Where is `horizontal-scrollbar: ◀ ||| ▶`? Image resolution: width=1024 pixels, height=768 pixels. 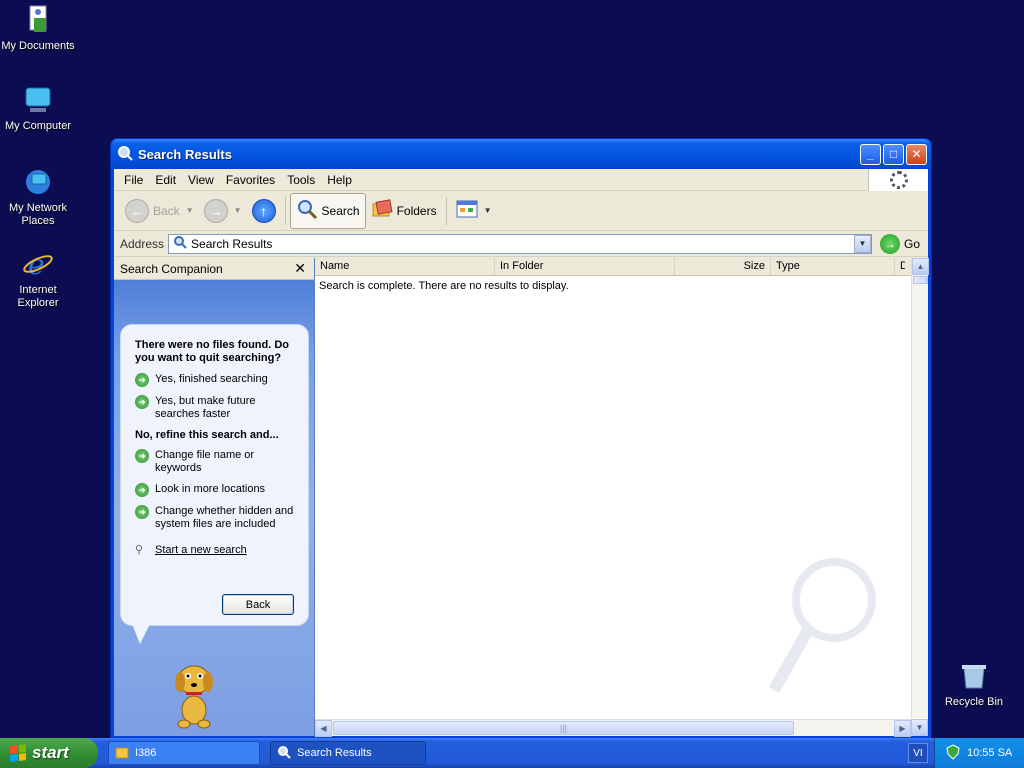 horizontal-scrollbar: ◀ ||| ▶ is located at coordinates (613, 728).